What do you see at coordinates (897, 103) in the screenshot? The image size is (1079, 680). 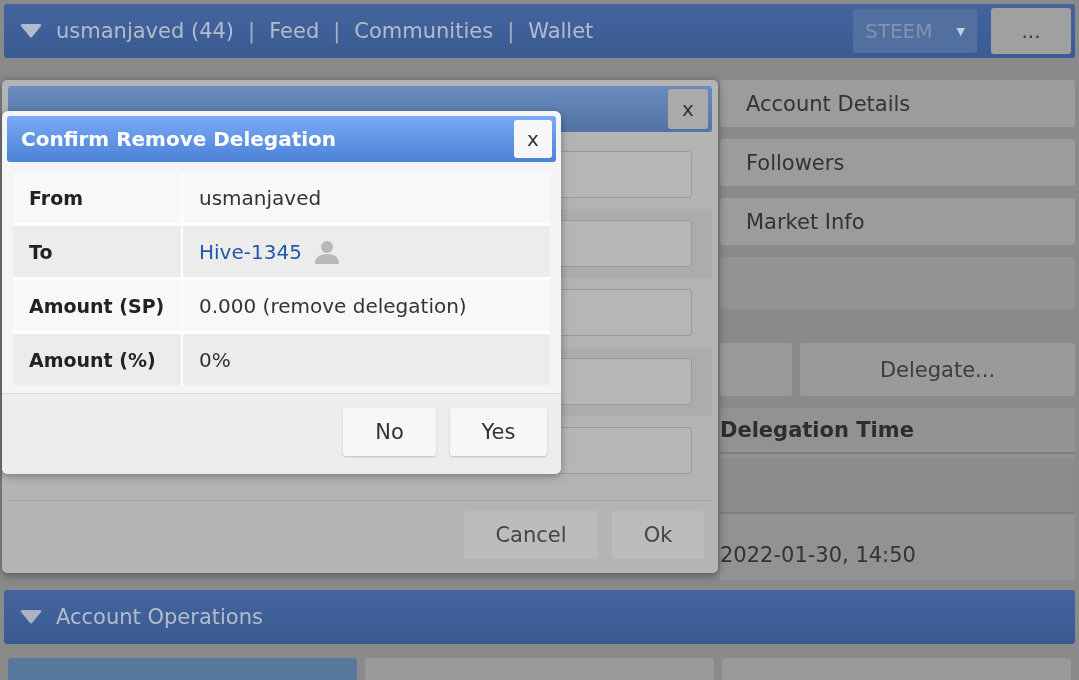 I see `menu-button: Account Details` at bounding box center [897, 103].